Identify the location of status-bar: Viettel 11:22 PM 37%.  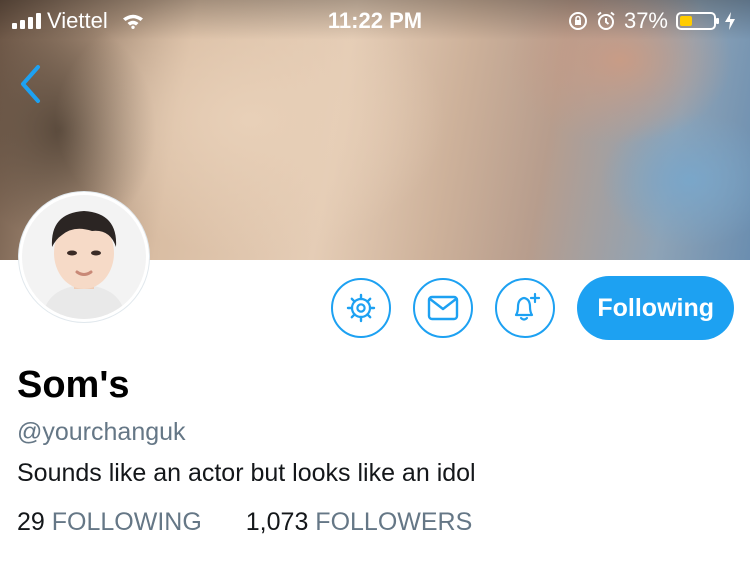
(375, 20).